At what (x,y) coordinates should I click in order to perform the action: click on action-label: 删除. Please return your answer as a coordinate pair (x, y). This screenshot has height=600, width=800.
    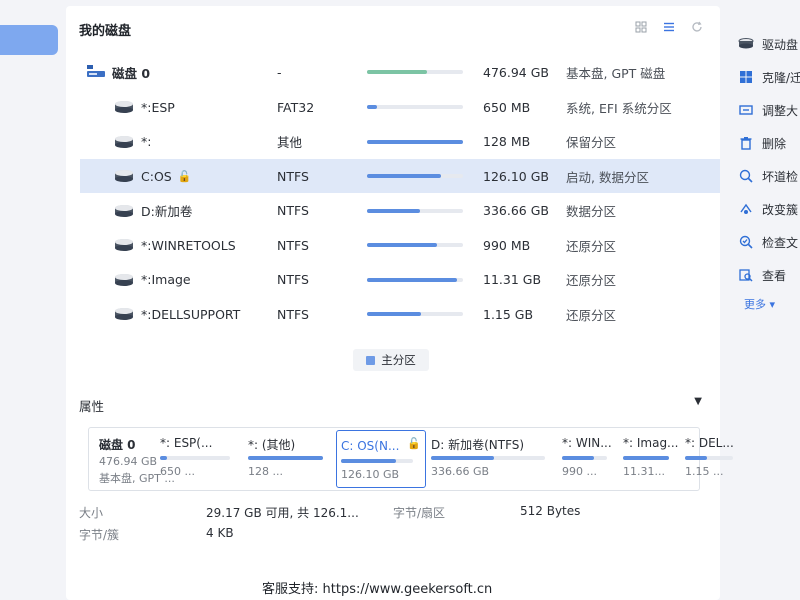
    Looking at the image, I should click on (774, 143).